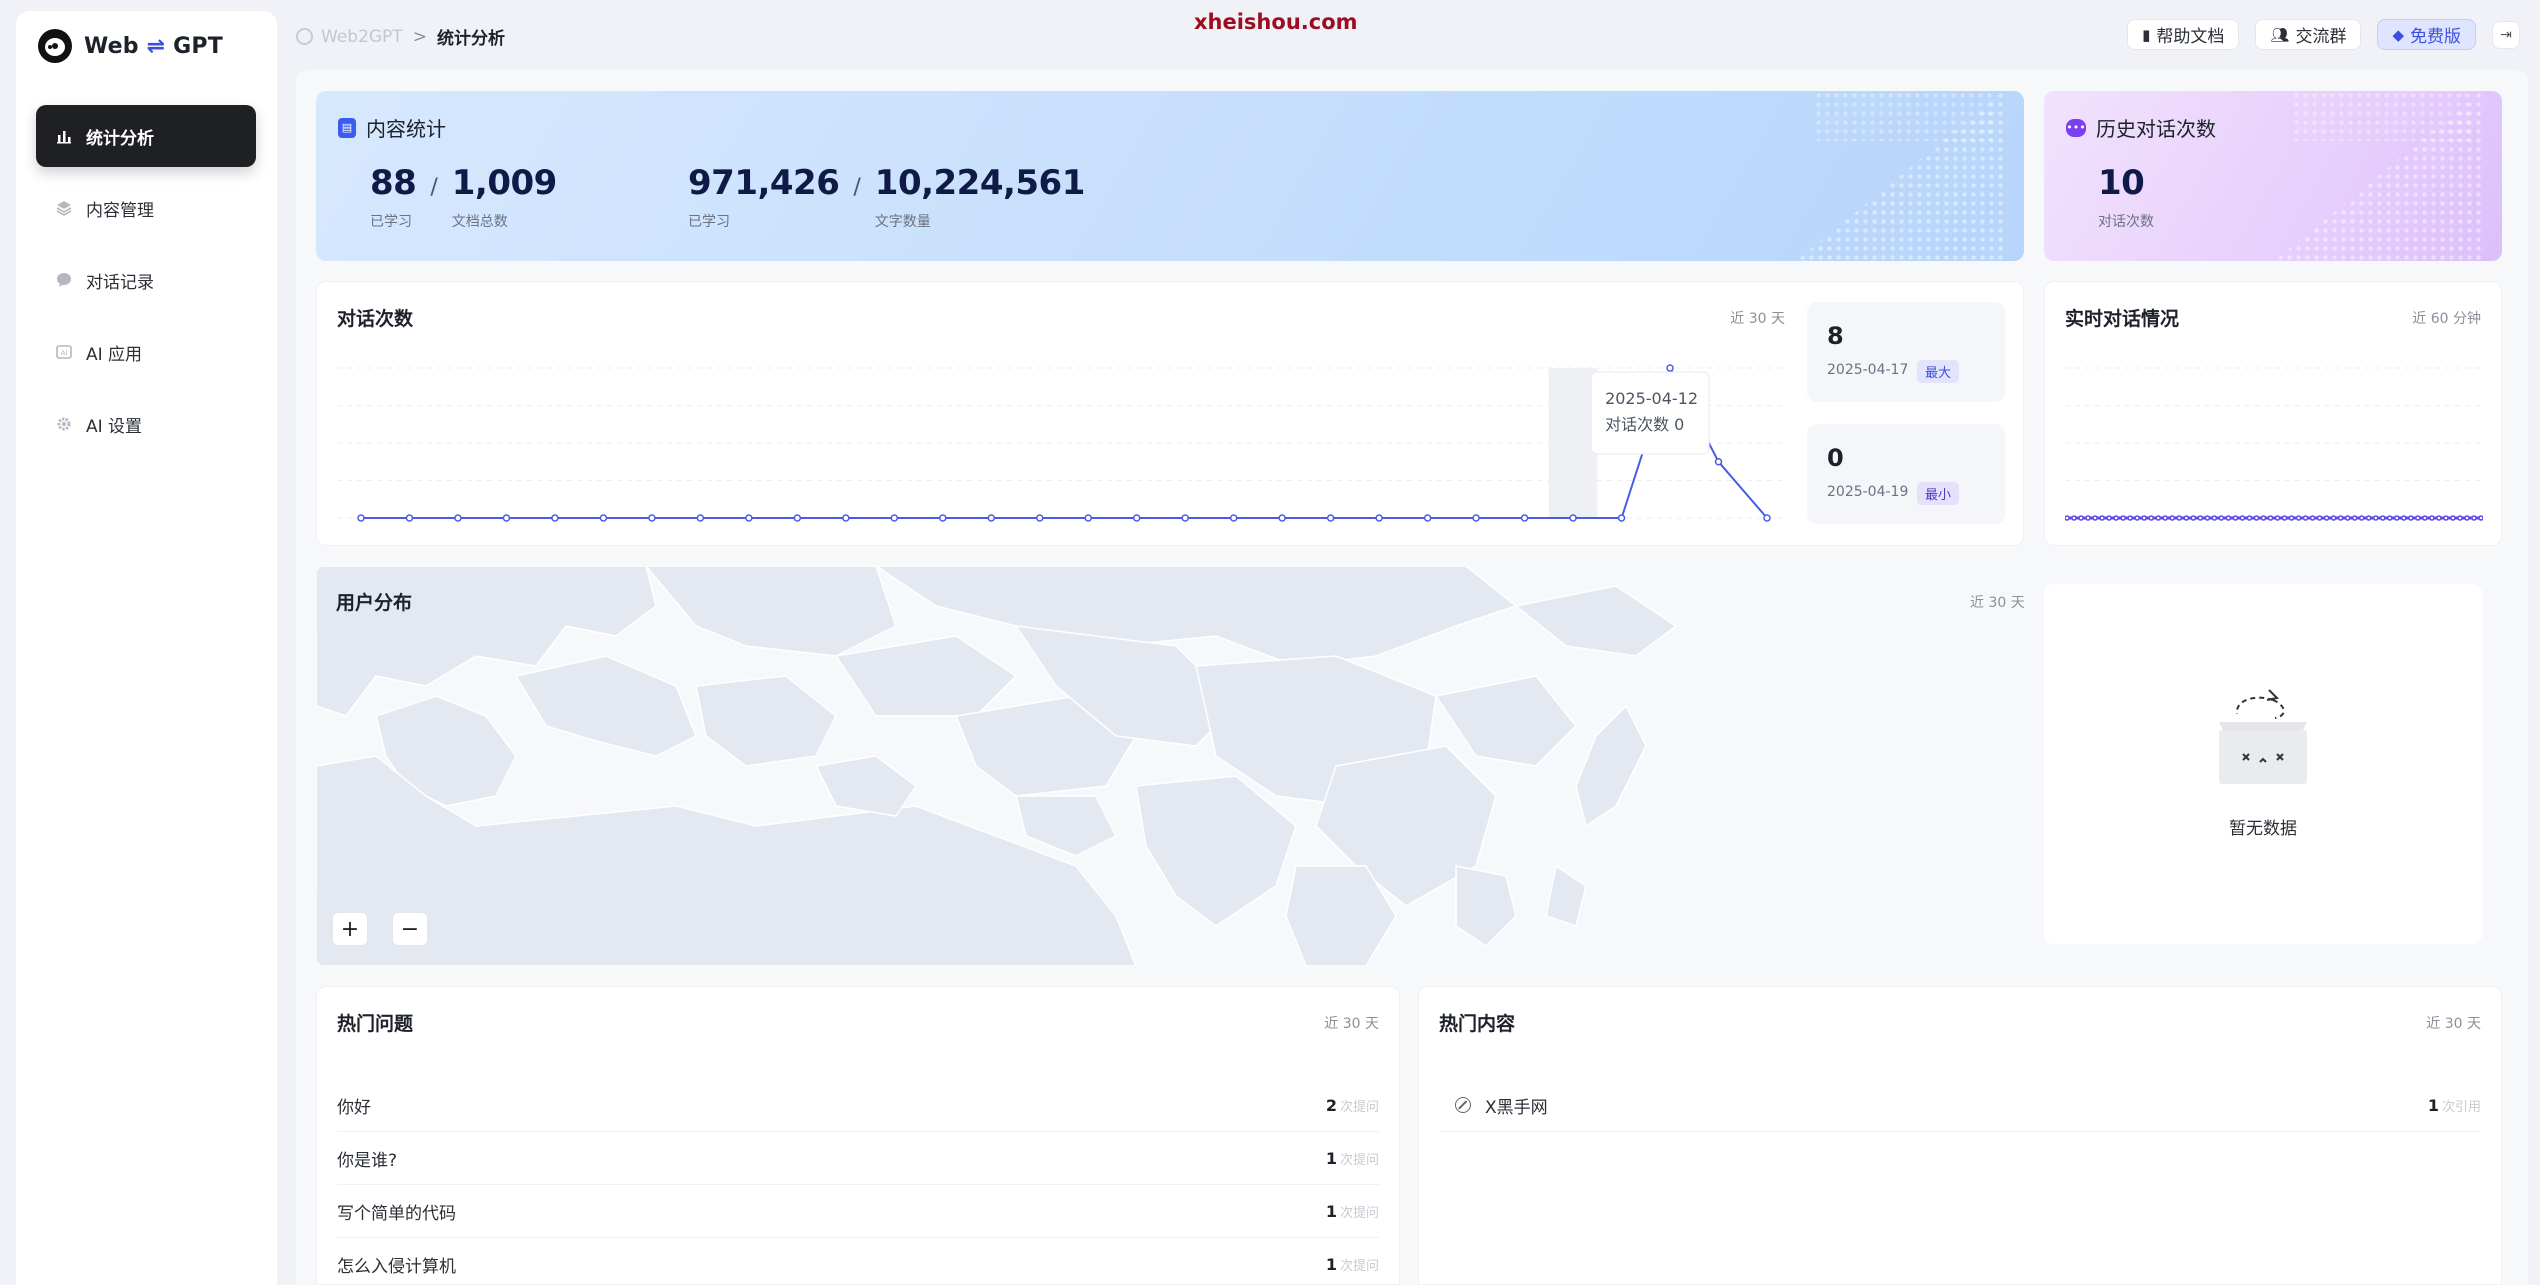  I want to click on hot-content-card: 热门内容 近 30 天 X黑手网 1 次引用, so click(1960, 1135).